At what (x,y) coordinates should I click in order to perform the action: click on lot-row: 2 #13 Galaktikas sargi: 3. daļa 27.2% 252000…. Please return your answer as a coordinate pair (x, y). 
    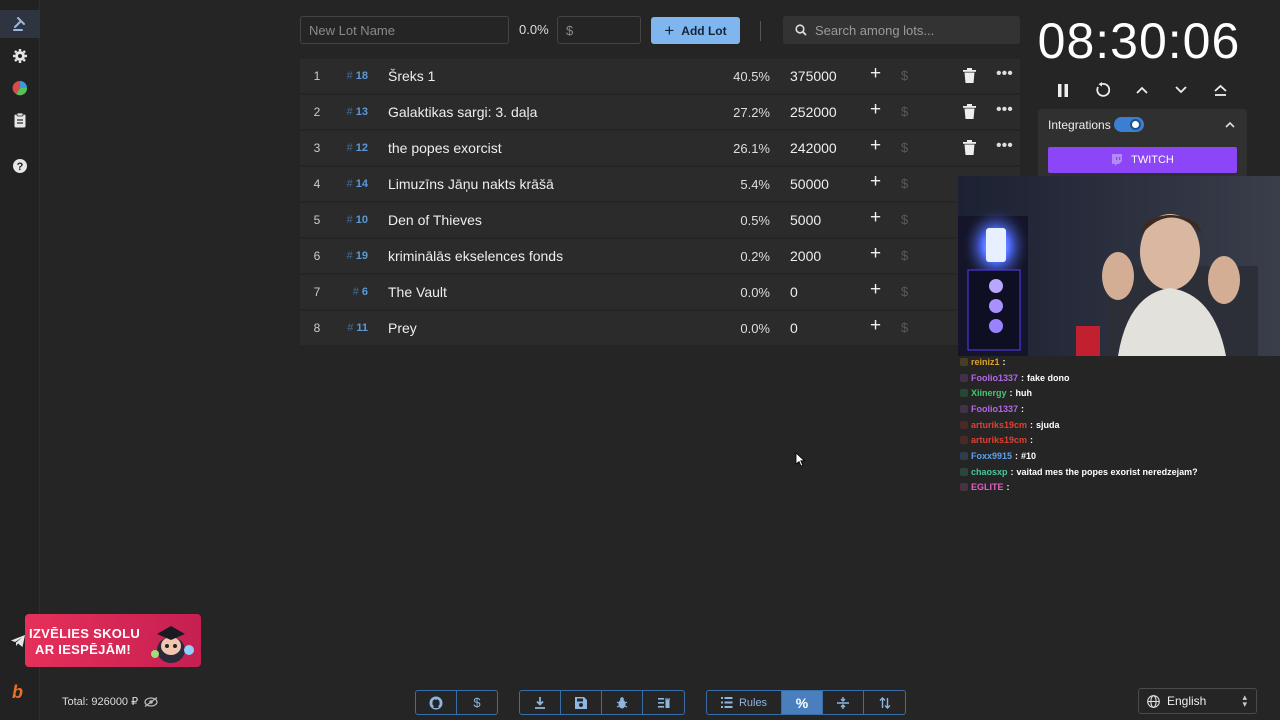
    Looking at the image, I should click on (660, 112).